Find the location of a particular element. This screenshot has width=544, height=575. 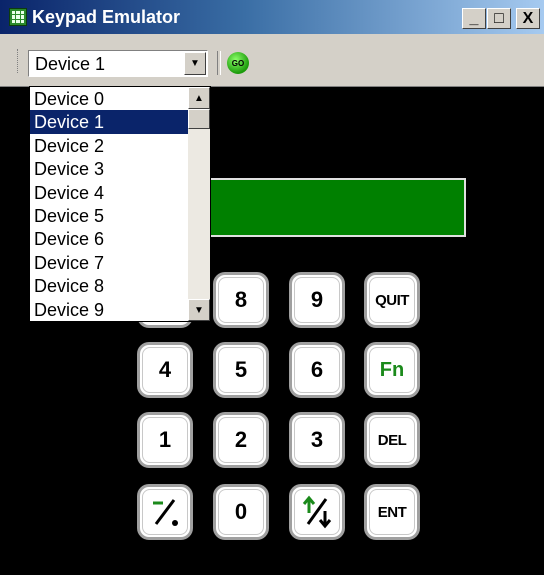

scroll-up-button: ▲ is located at coordinates (199, 98).